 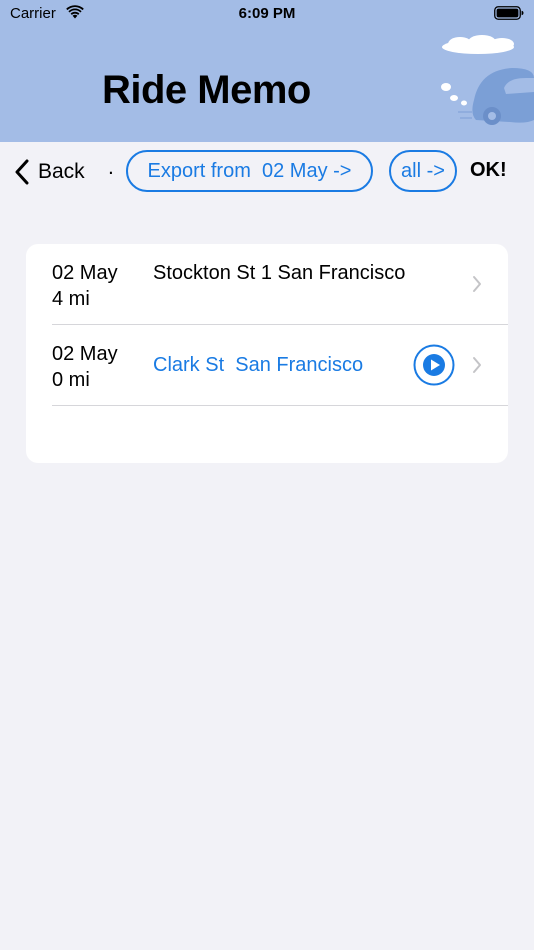 I want to click on clock-label: 6:09 PM, so click(x=267, y=13).